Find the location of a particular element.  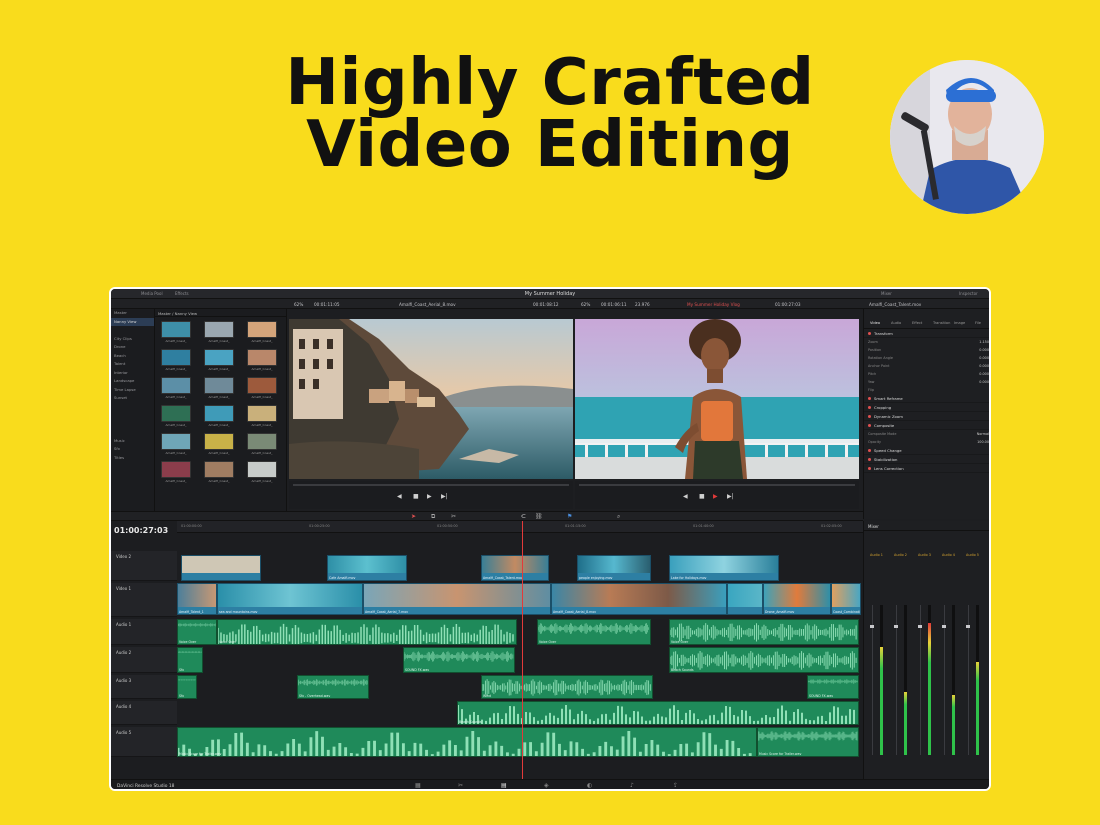

page-fusion-icon: ◈ is located at coordinates (546, 785).